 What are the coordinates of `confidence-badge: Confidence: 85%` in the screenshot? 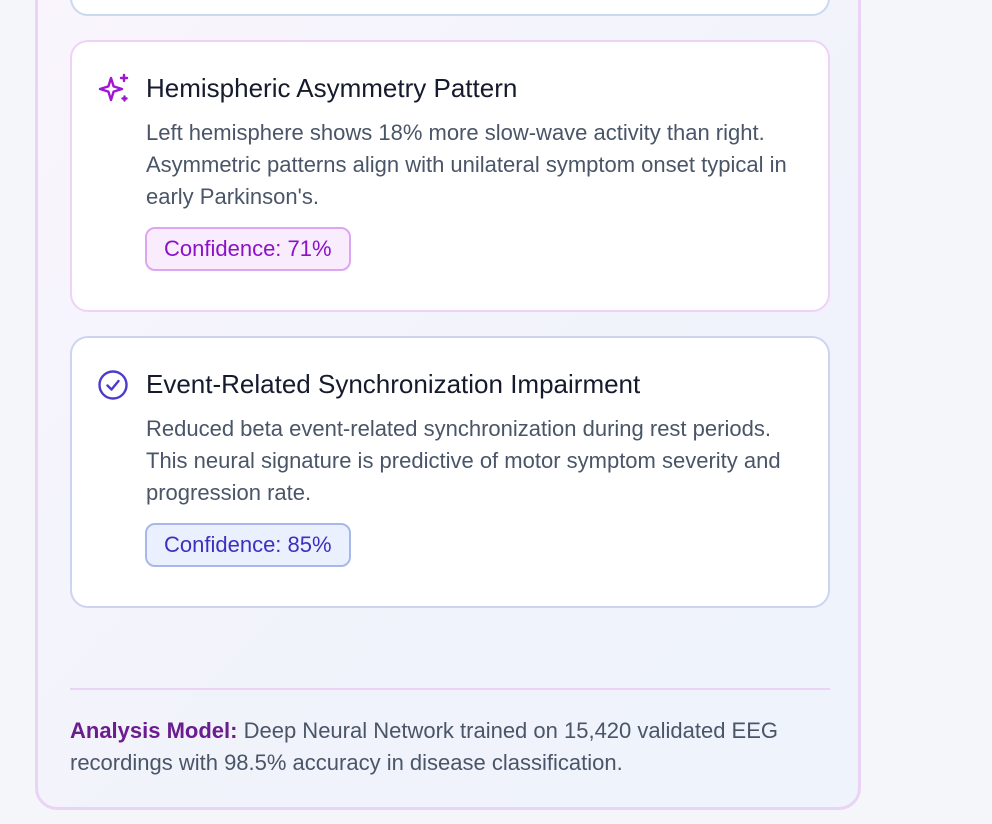 It's located at (248, 545).